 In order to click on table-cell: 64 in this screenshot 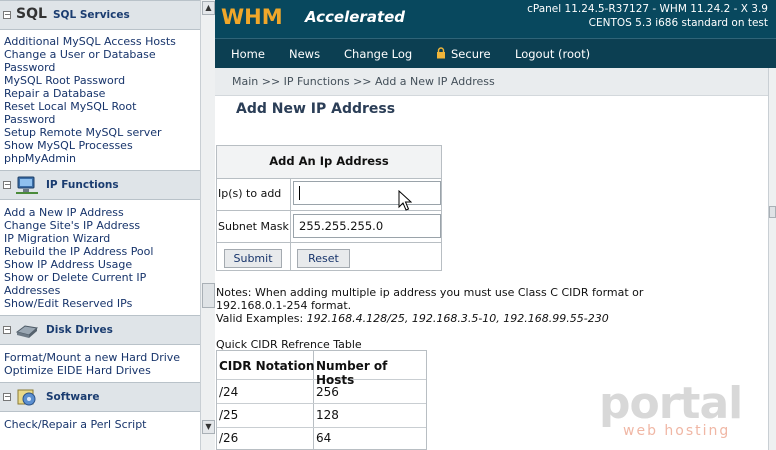, I will do `click(324, 438)`.